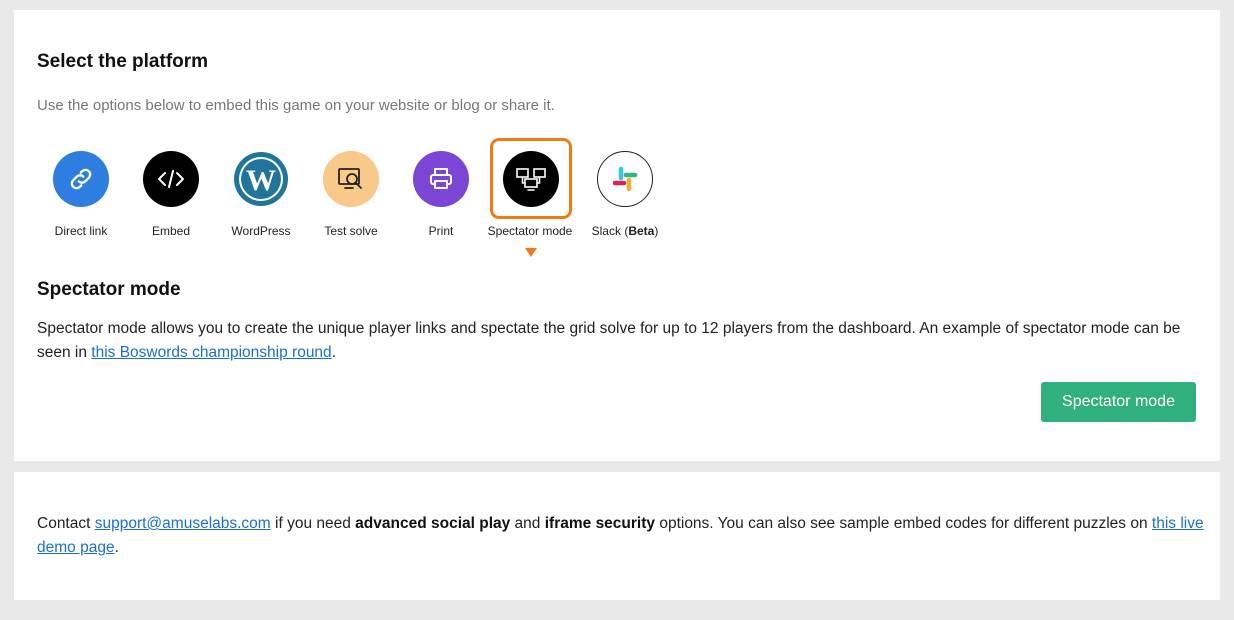 This screenshot has width=1234, height=620. Describe the element at coordinates (625, 179) in the screenshot. I see `slack-icon` at that location.